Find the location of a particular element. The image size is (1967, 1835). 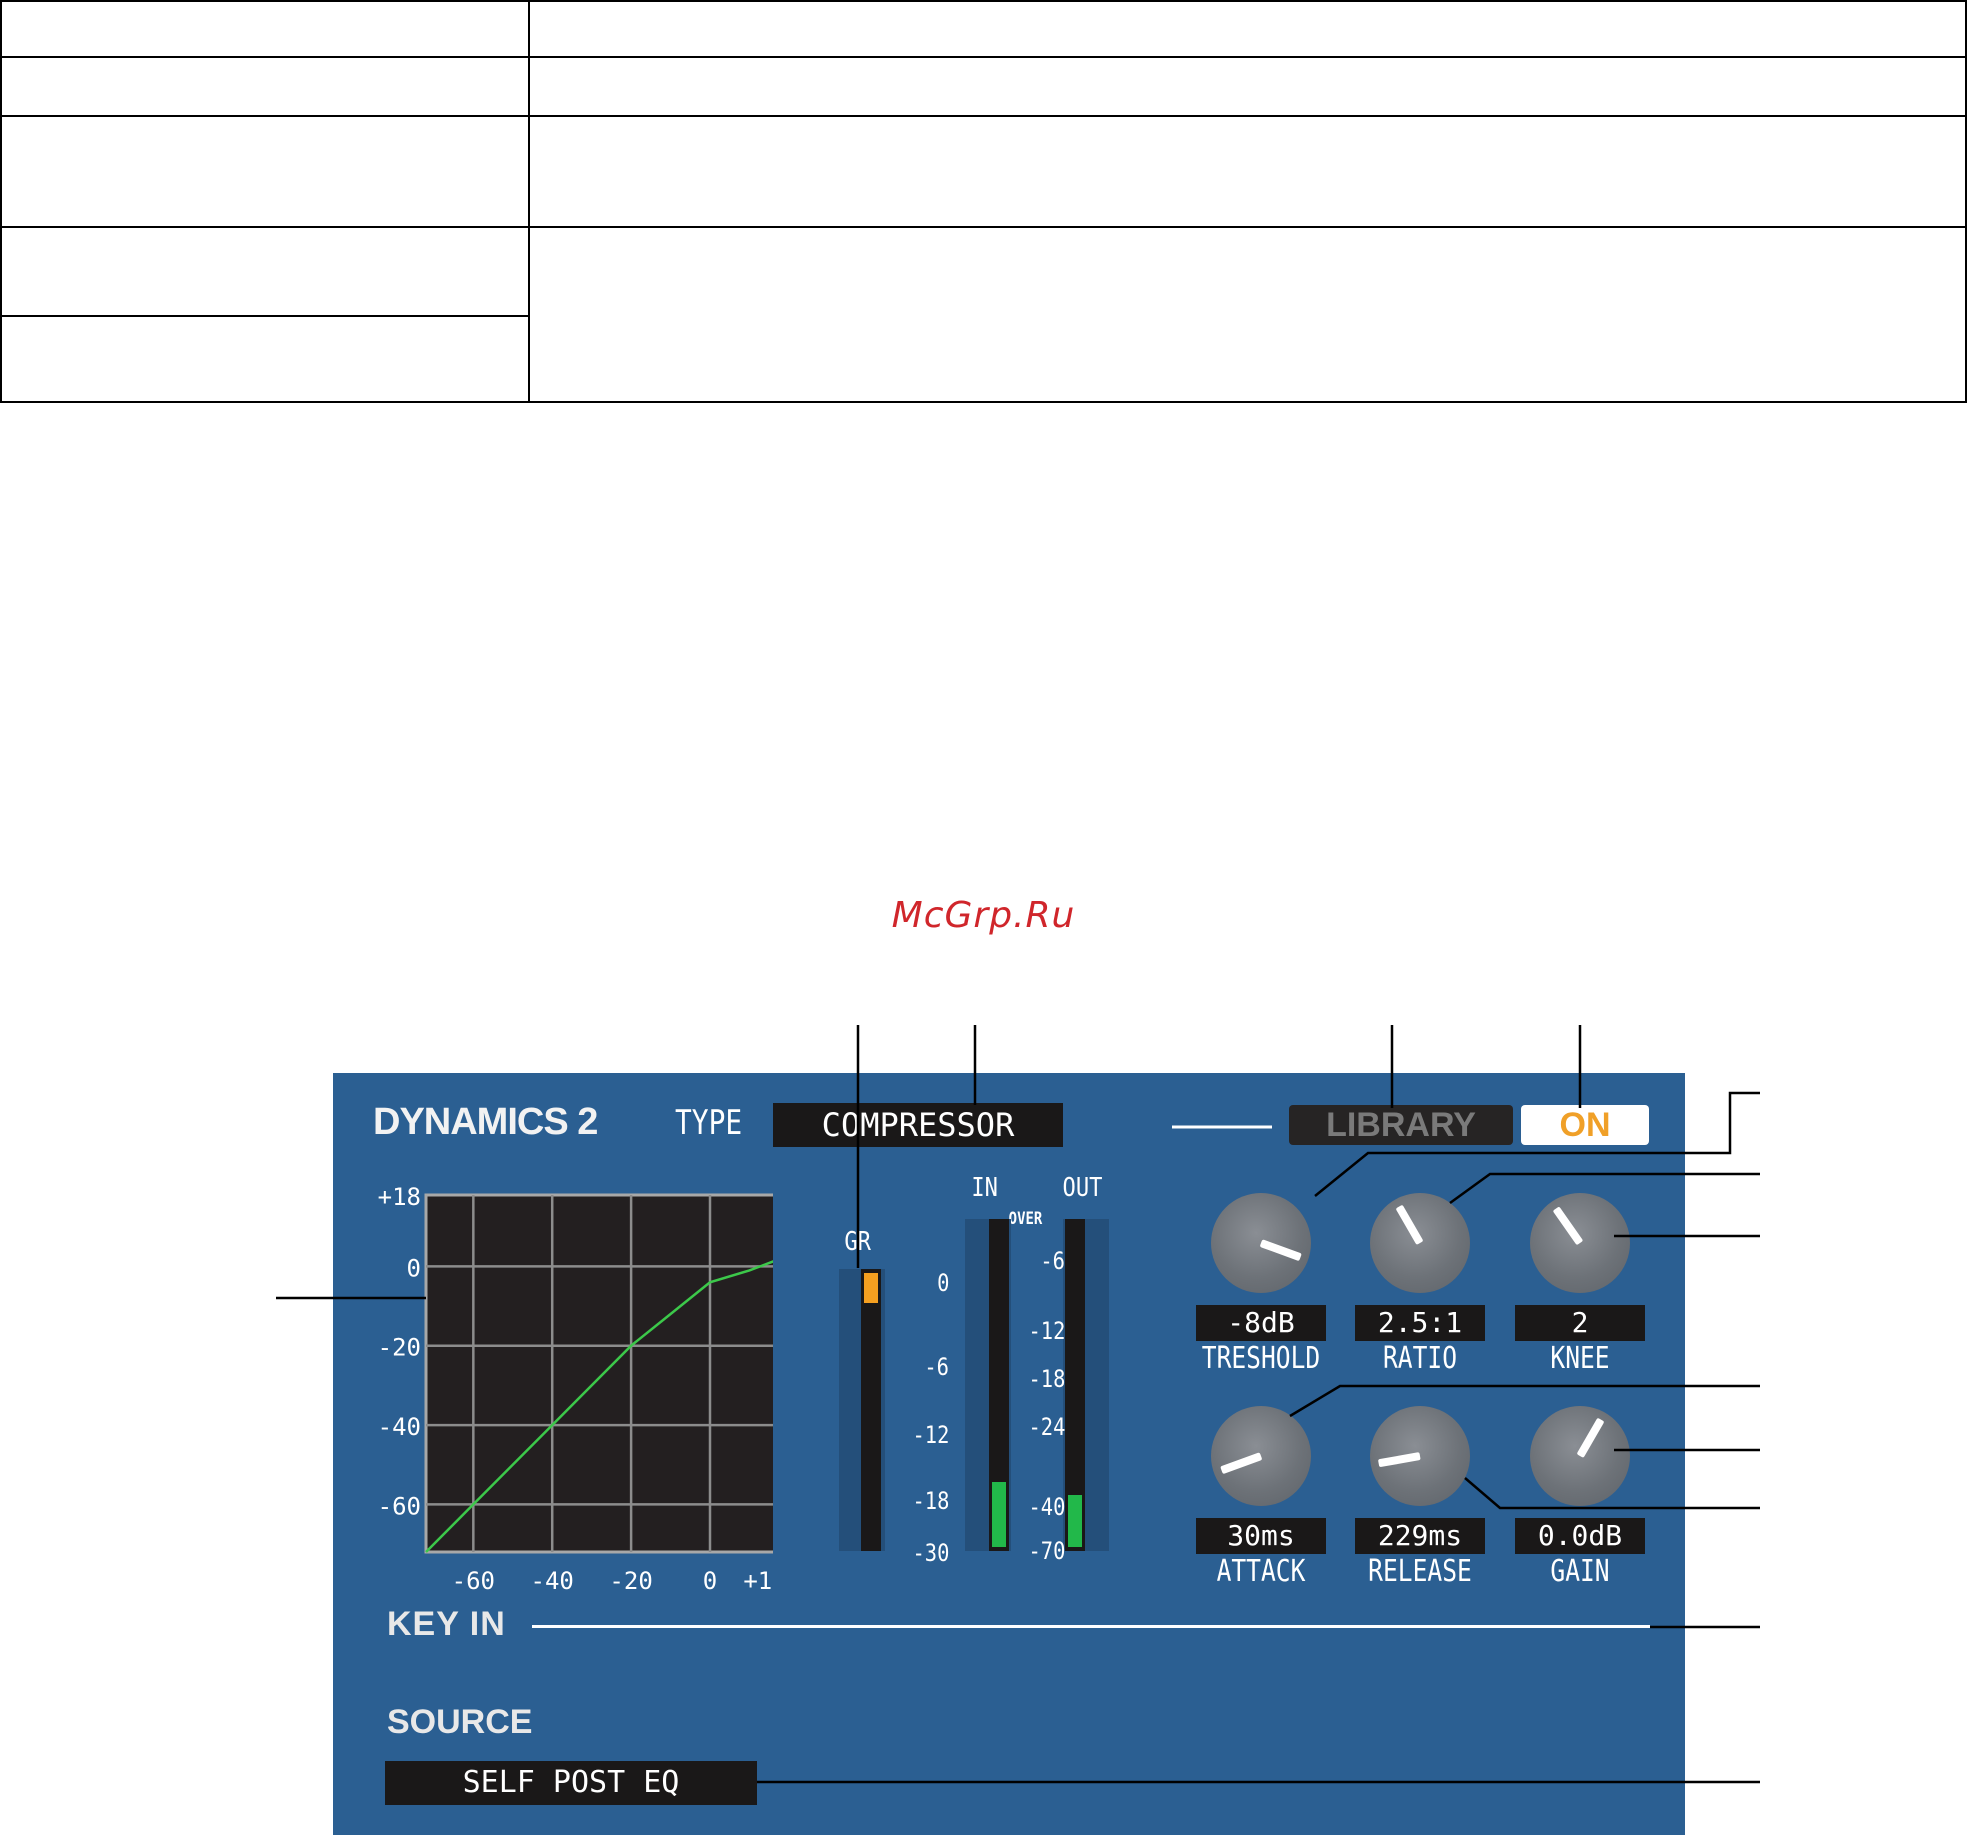

ratio-label: RATIO is located at coordinates (1420, 1358).